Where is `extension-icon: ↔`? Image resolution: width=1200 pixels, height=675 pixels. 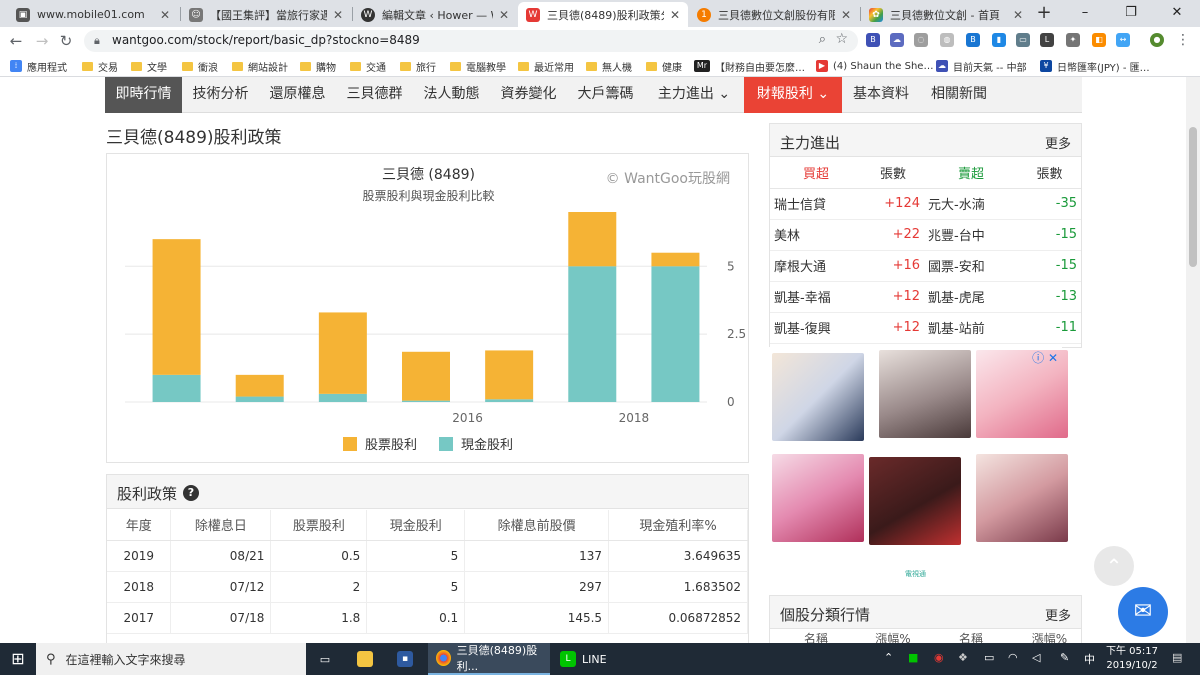
extension-icon: ↔ is located at coordinates (1123, 40).